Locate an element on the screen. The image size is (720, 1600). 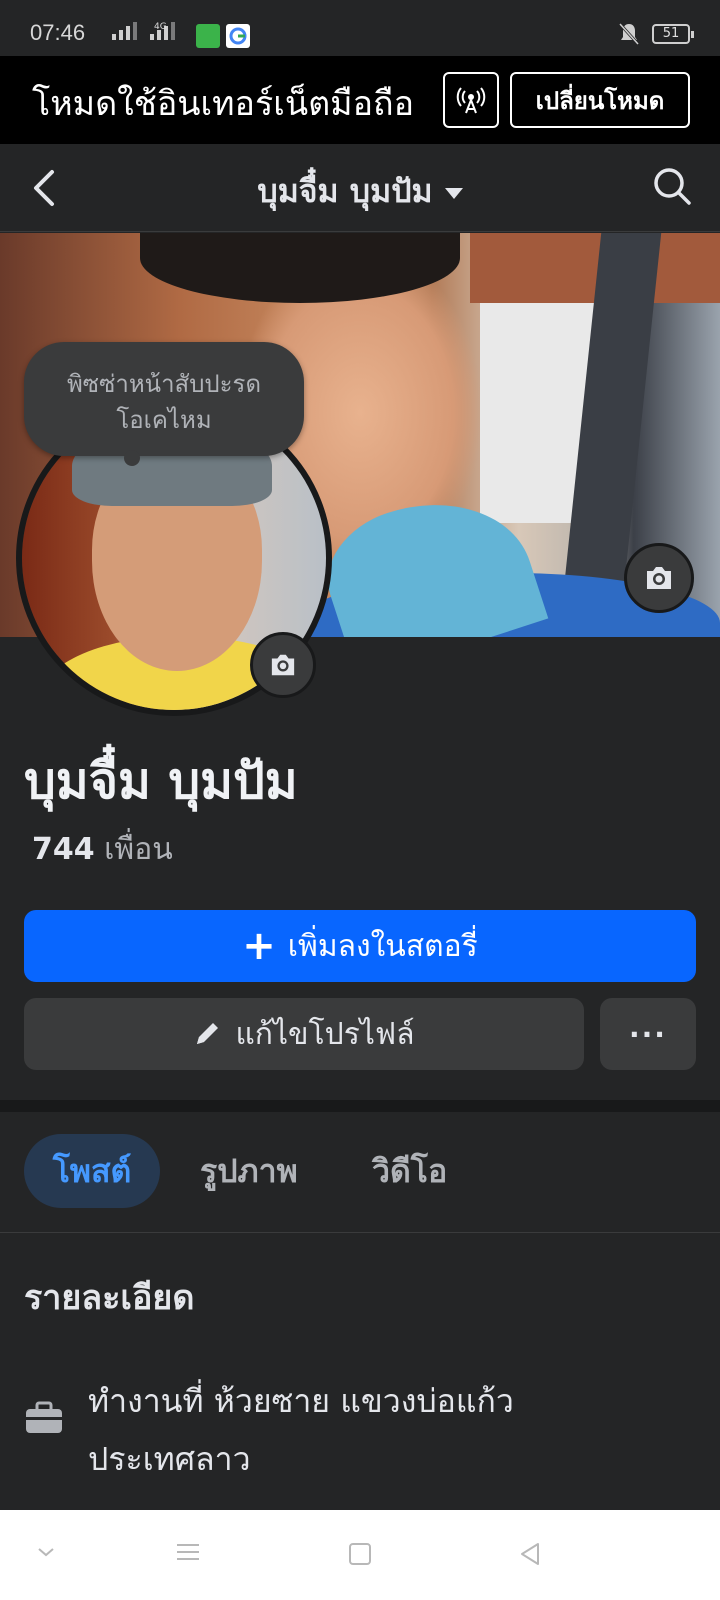
banner-text: โหมดใช้อินเทอร์เน็ตมือถือ is located at coordinates (223, 104).